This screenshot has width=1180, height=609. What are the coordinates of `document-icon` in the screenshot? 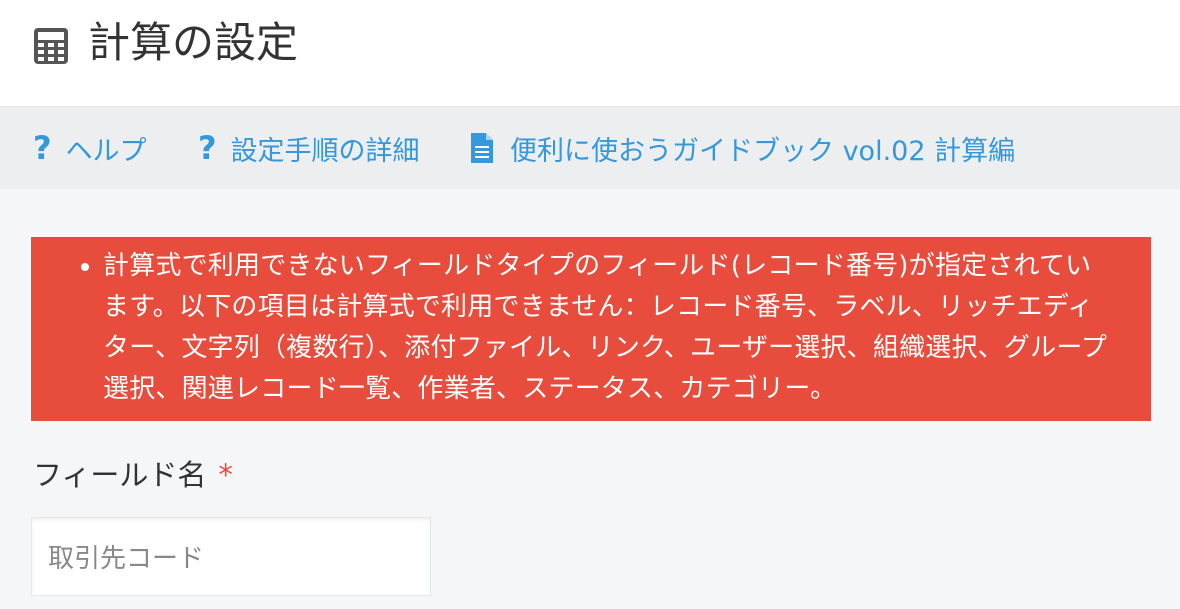 It's located at (482, 148).